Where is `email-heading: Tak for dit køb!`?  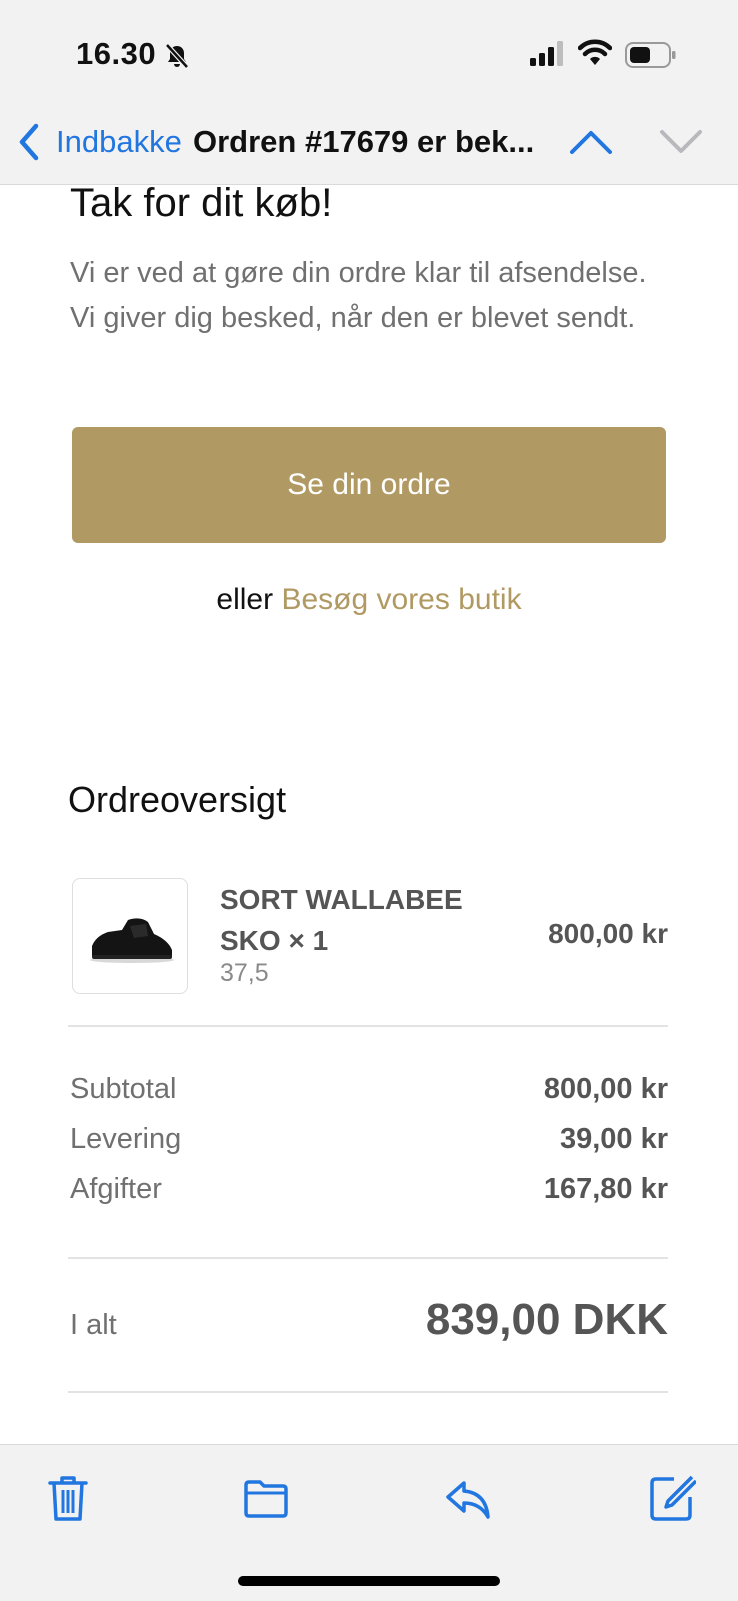 email-heading: Tak for dit køb! is located at coordinates (201, 203).